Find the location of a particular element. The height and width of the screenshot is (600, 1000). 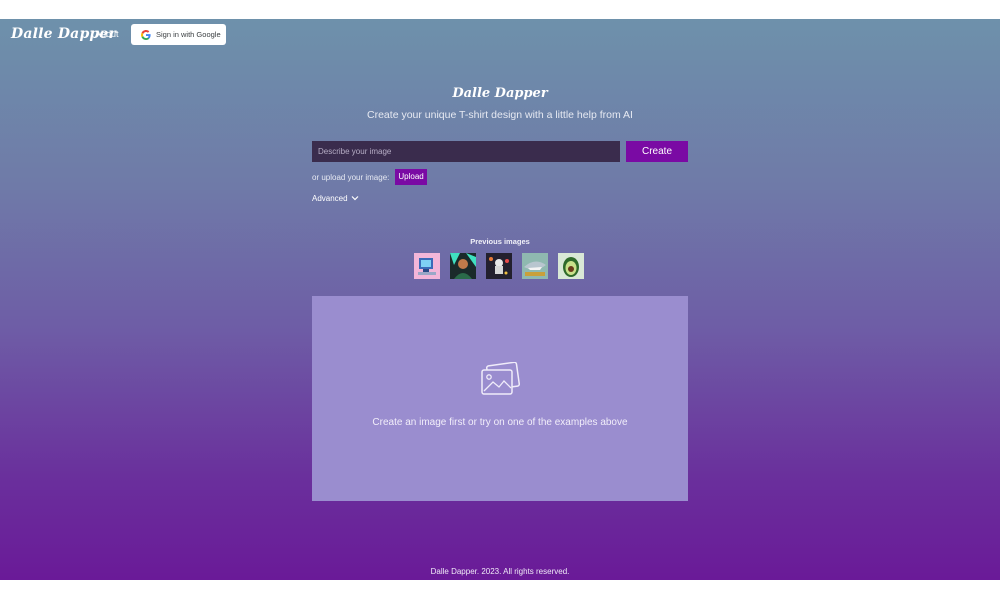

shark-thumbnail is located at coordinates (535, 266).